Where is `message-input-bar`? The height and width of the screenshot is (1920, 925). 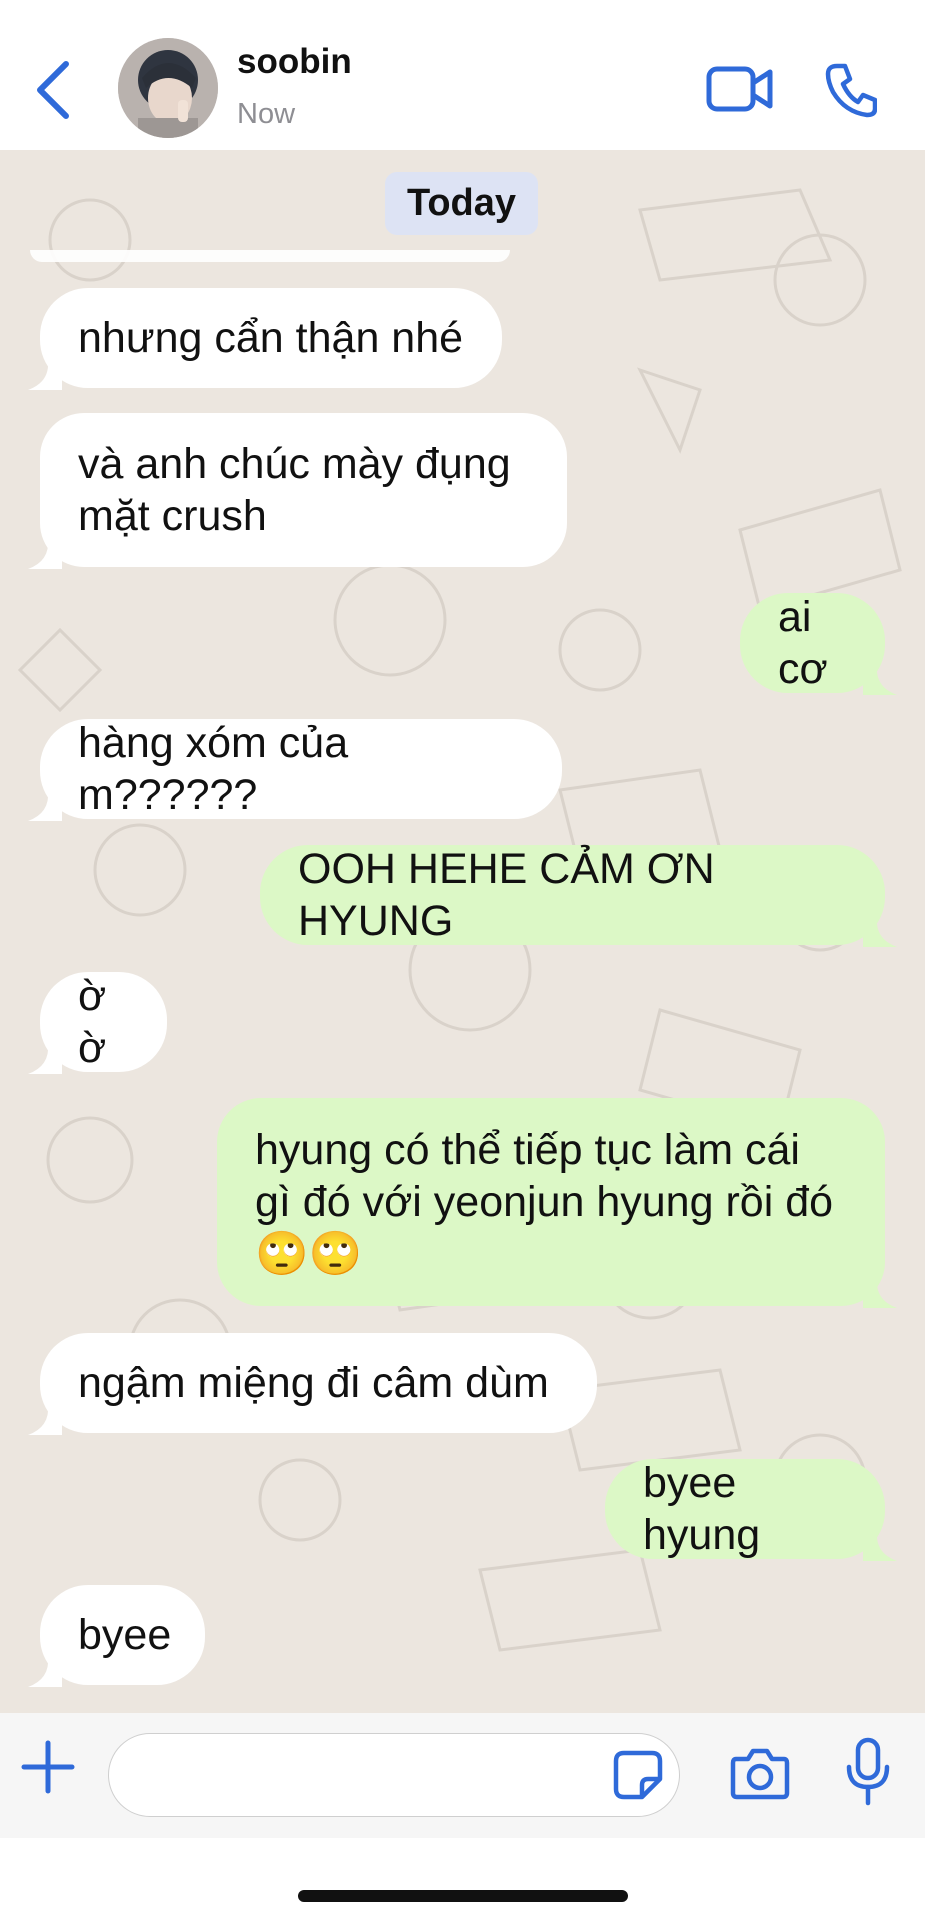 message-input-bar is located at coordinates (462, 1775).